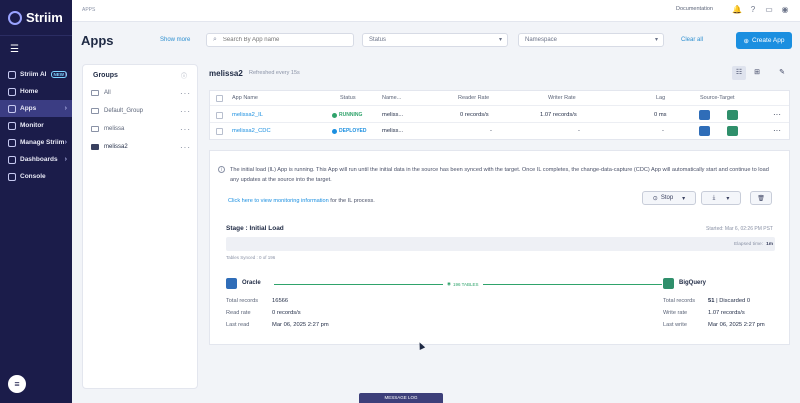  What do you see at coordinates (215, 39) in the screenshot?
I see `search-icon: ⌕` at bounding box center [215, 39].